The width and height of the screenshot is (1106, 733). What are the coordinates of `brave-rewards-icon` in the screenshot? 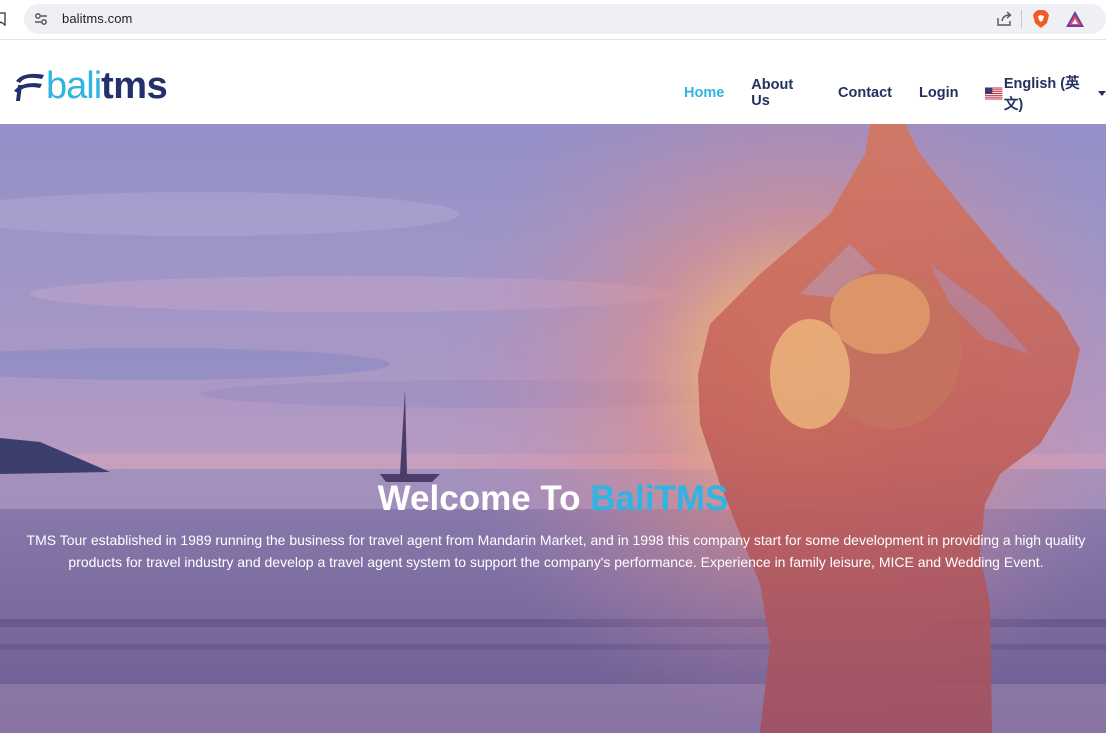 It's located at (1075, 19).